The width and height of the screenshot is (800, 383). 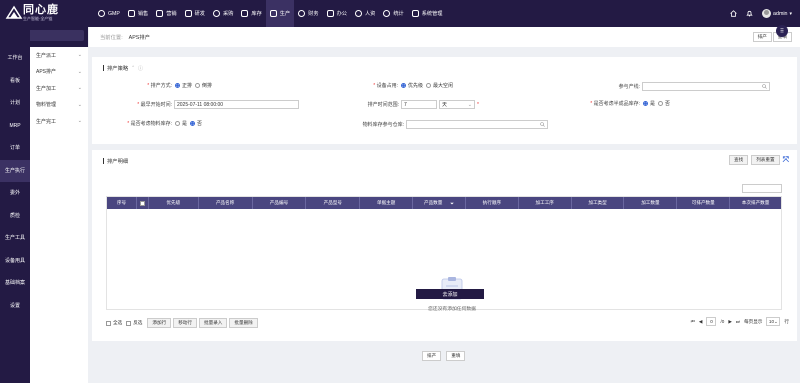 What do you see at coordinates (429, 85) in the screenshot?
I see `equip-idle-radio` at bounding box center [429, 85].